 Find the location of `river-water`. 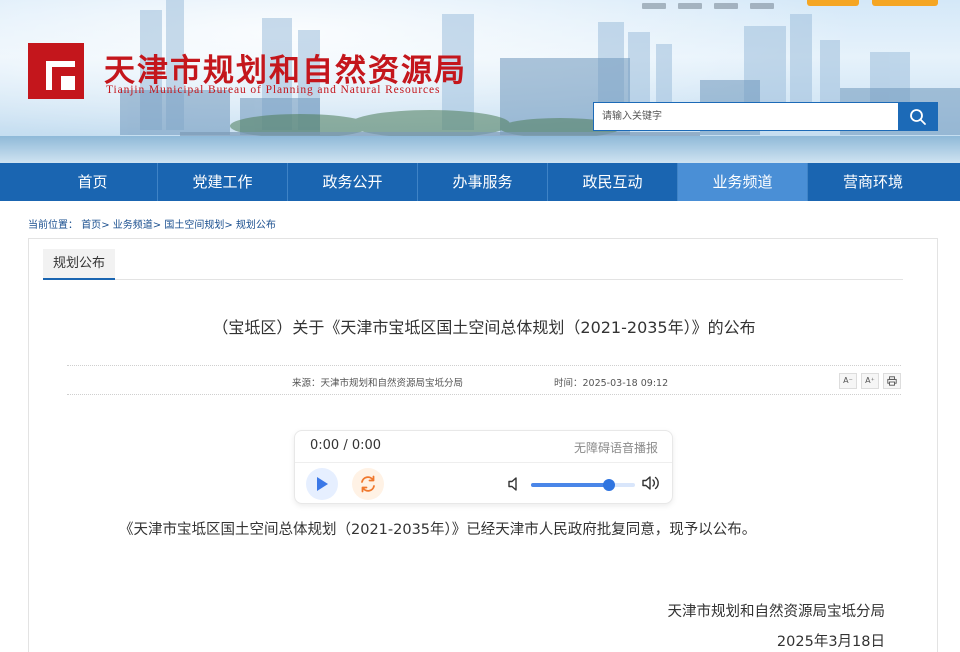

river-water is located at coordinates (480, 149).